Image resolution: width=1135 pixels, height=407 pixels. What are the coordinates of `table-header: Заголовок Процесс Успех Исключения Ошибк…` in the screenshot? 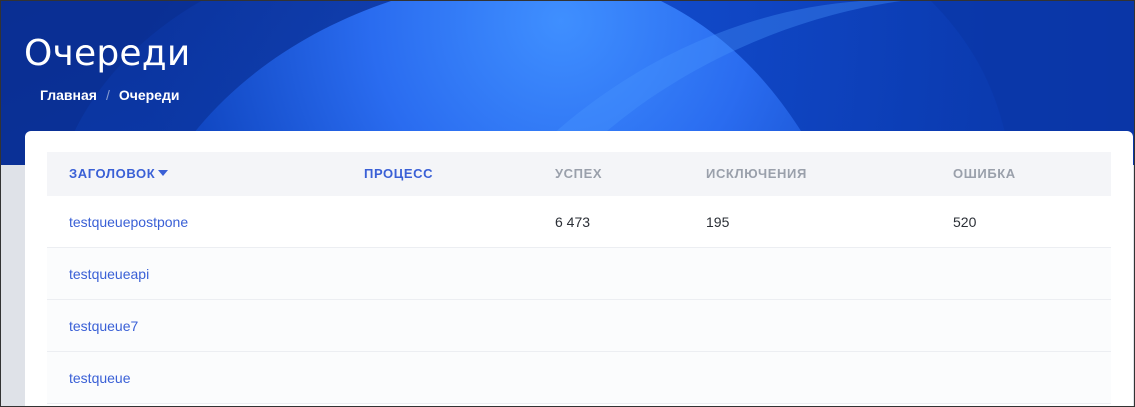 It's located at (579, 174).